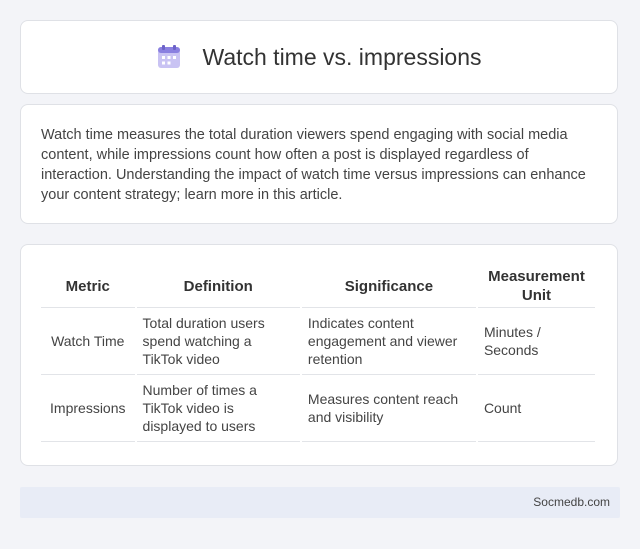 The height and width of the screenshot is (549, 640). I want to click on footer-site-link: Socmedb.com, so click(571, 502).